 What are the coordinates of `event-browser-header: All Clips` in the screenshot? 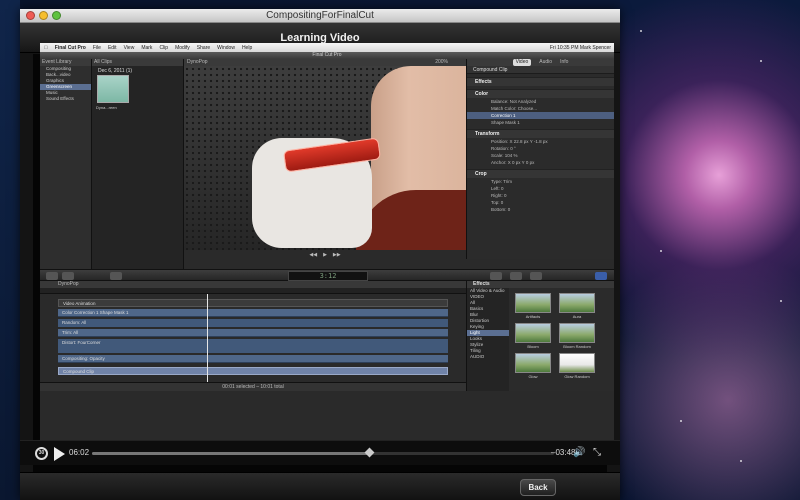 It's located at (137, 62).